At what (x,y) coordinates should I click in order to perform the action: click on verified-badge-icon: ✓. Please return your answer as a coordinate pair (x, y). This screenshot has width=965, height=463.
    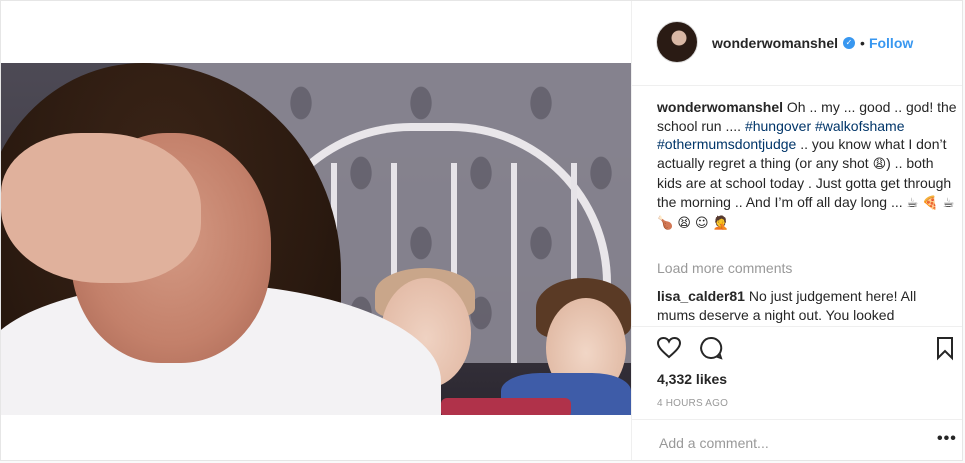
    Looking at the image, I should click on (849, 43).